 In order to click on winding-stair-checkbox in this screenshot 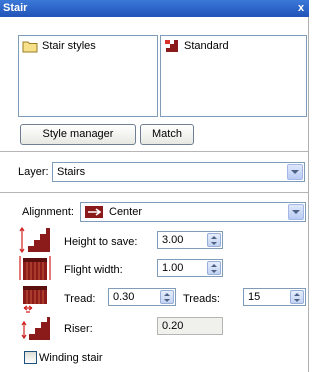, I will do `click(30, 357)`.